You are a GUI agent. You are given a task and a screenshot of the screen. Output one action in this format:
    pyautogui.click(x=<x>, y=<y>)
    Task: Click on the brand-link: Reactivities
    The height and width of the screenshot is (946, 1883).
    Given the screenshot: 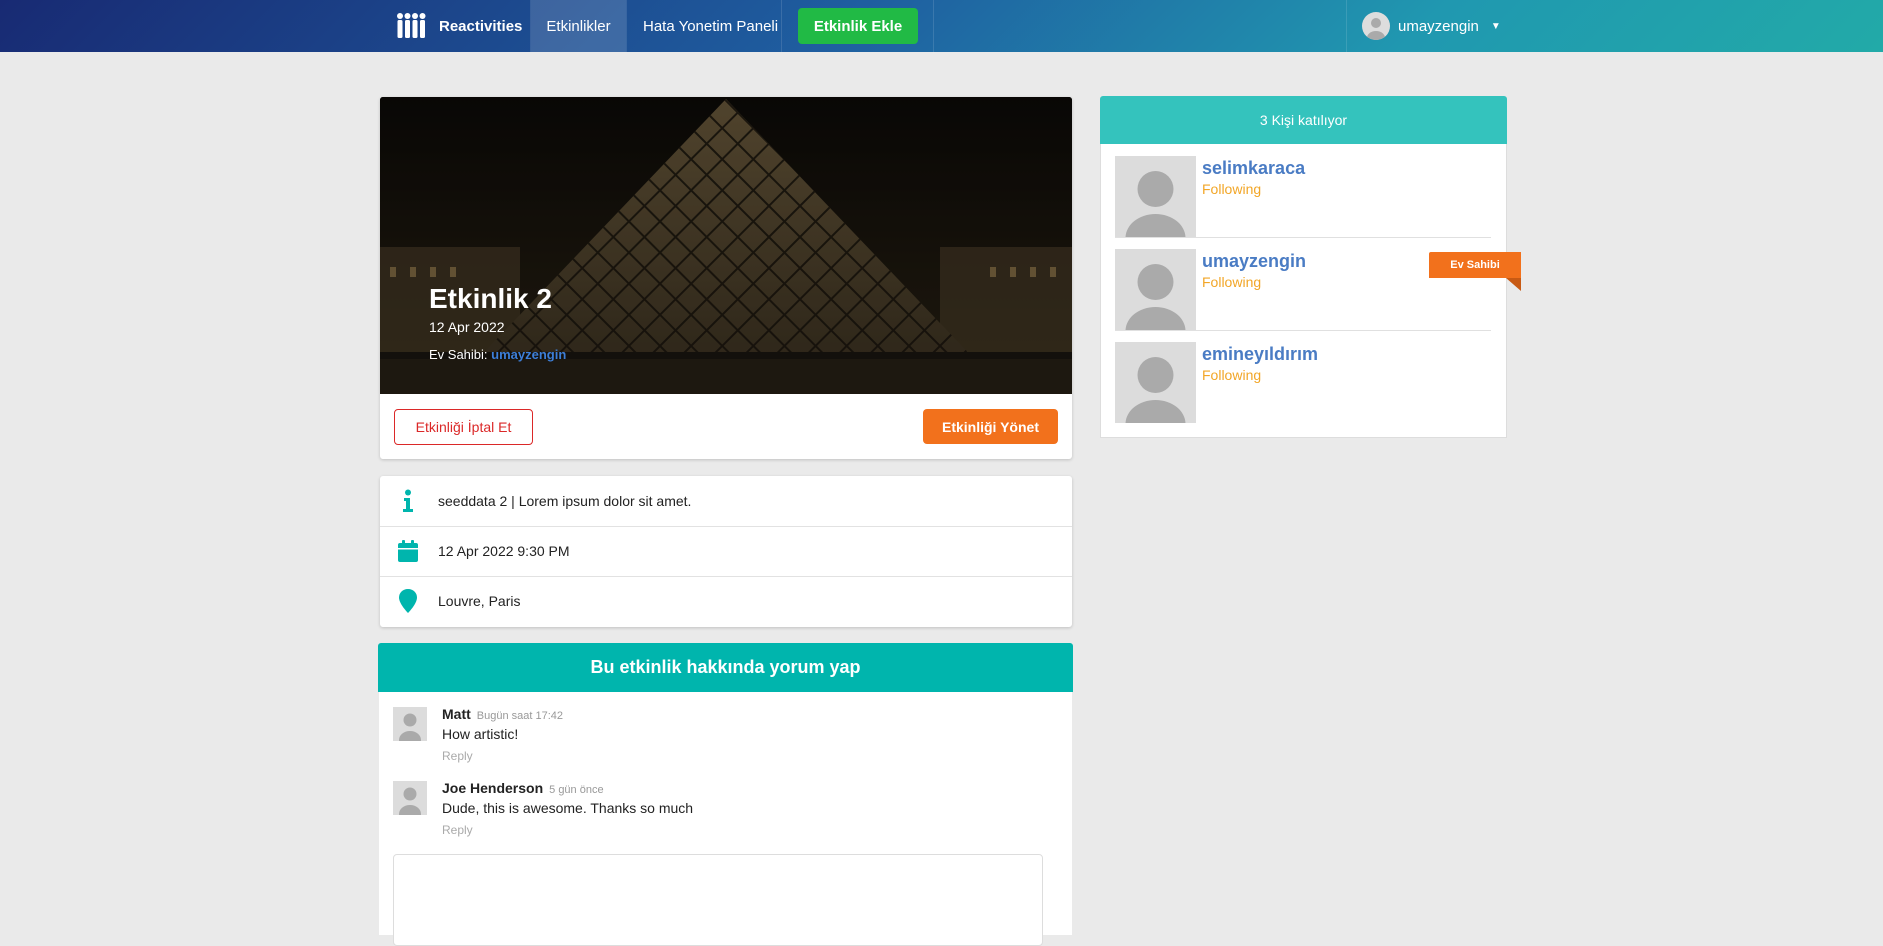 What is the action you would take?
    pyautogui.click(x=458, y=26)
    